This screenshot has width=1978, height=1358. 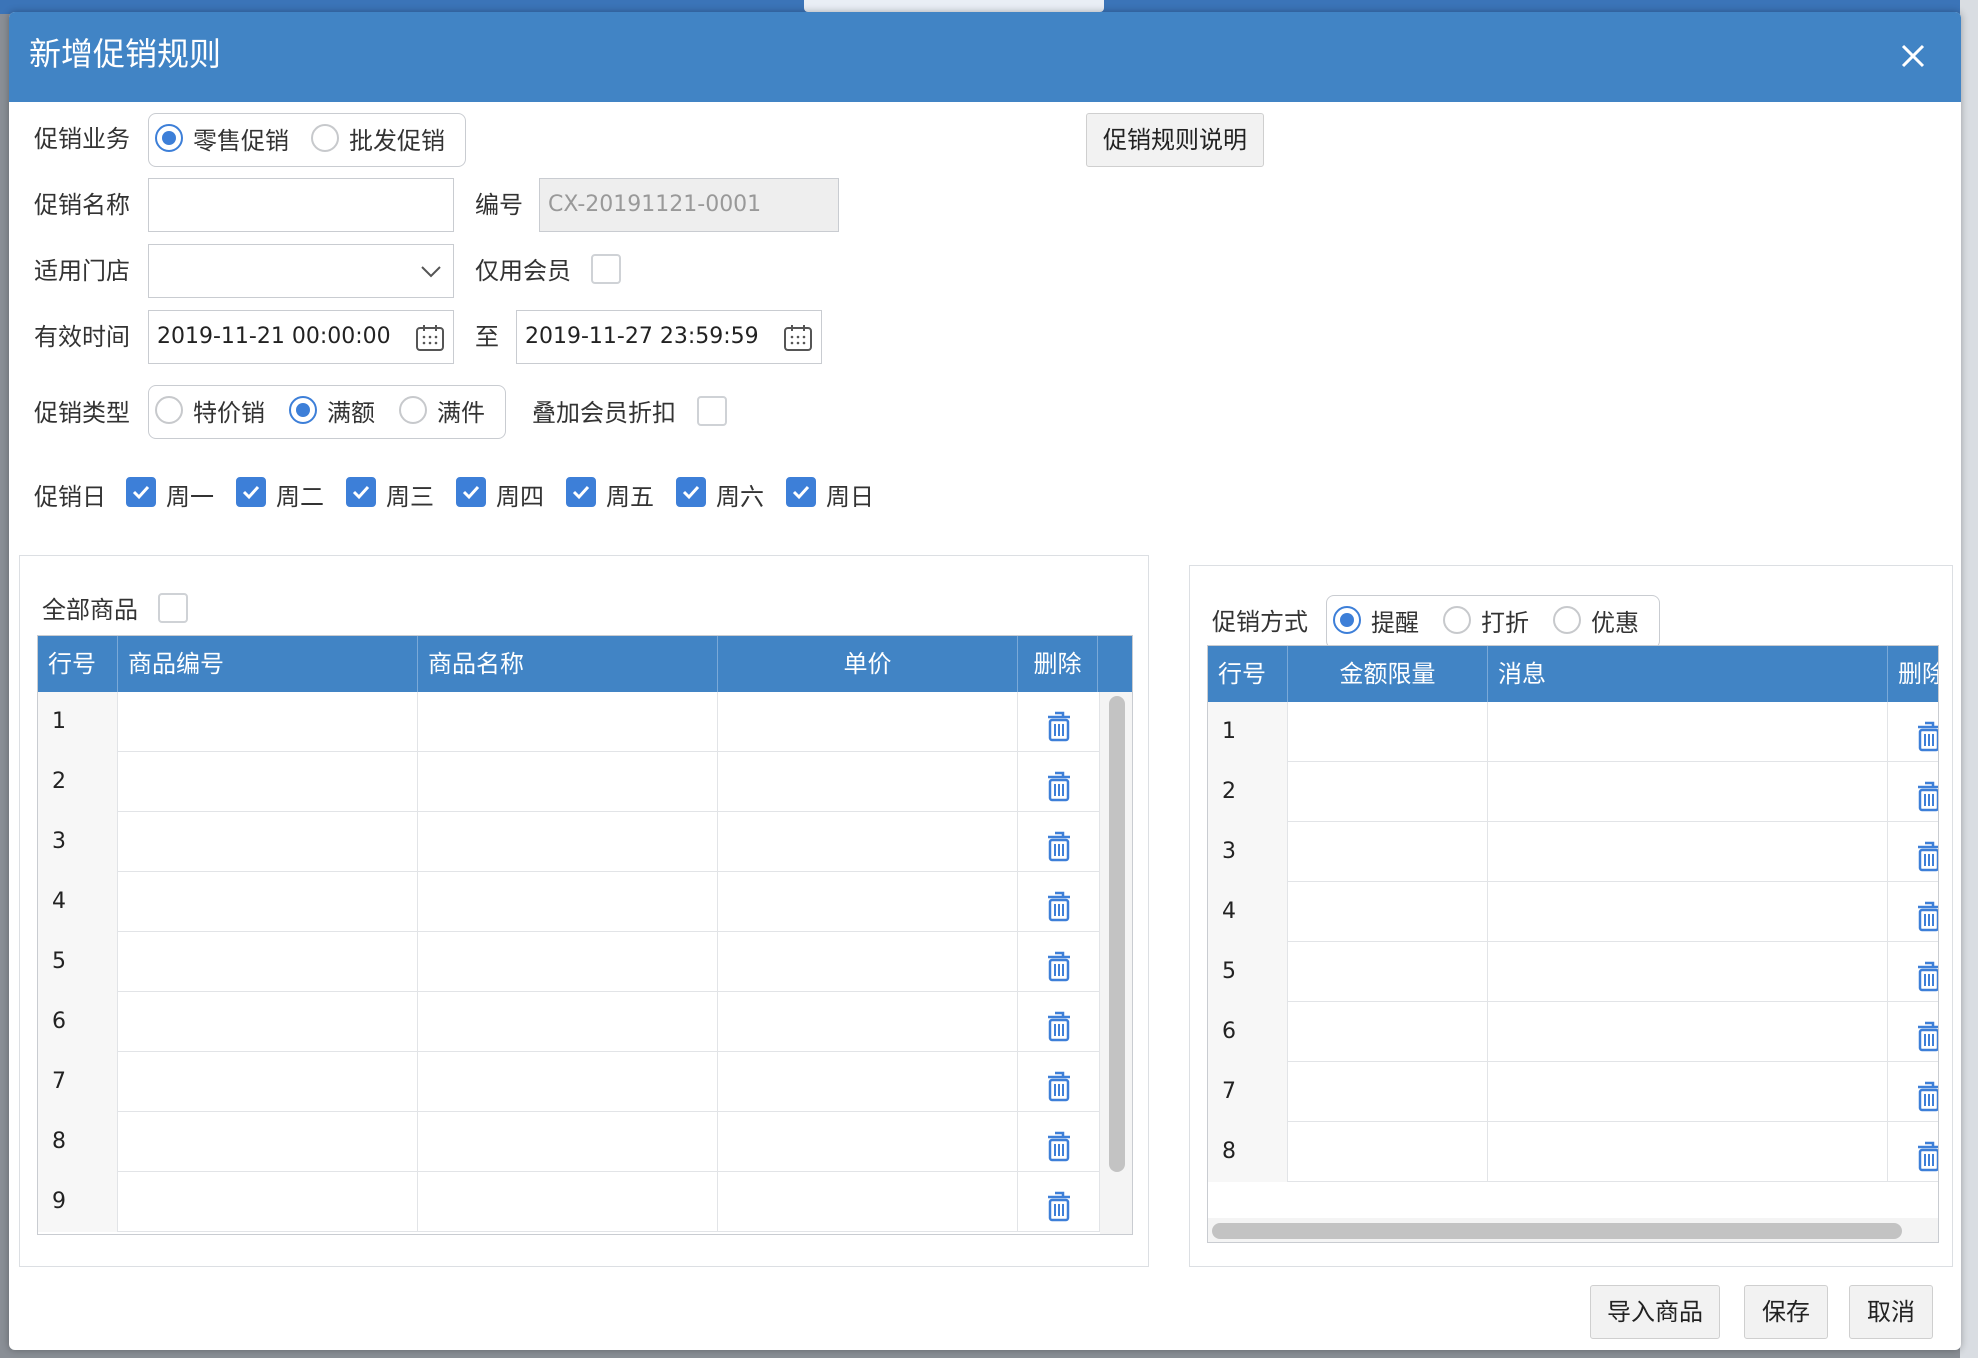 I want to click on goods-grid-scrollbar, so click(x=1116, y=963).